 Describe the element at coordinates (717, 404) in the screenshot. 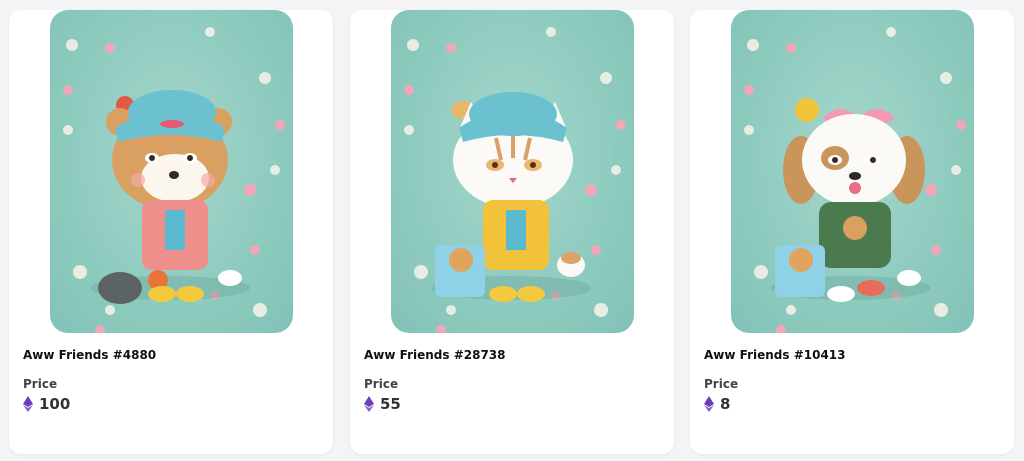

I see `price-row: 8` at that location.